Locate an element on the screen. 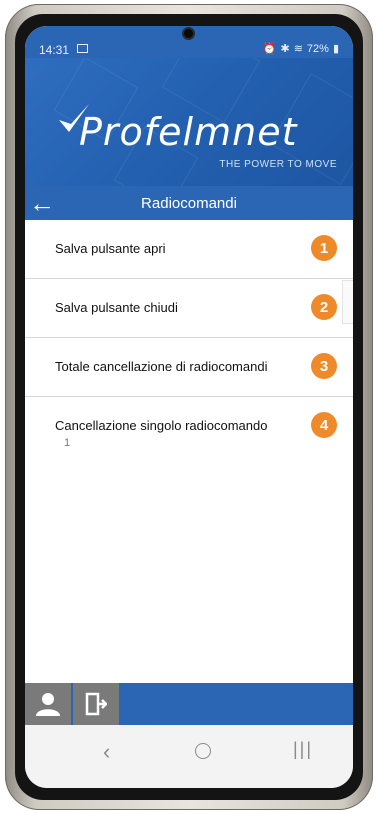  page-title: Radiocomandi is located at coordinates (189, 203).